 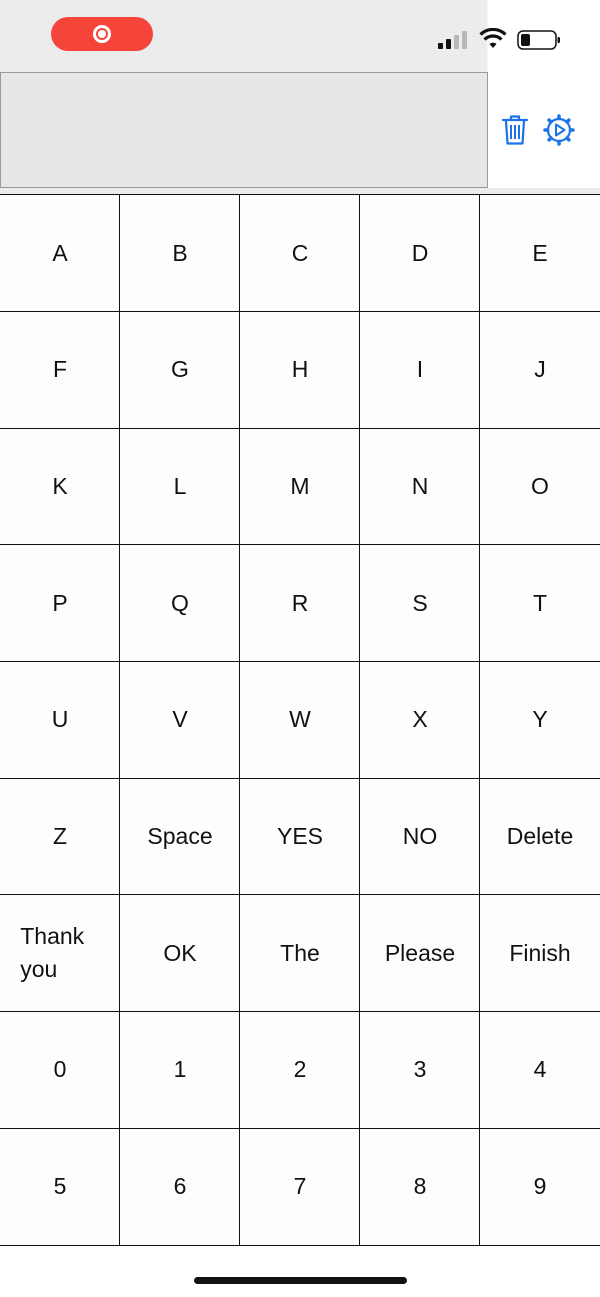 I want to click on key-the: The, so click(x=300, y=953).